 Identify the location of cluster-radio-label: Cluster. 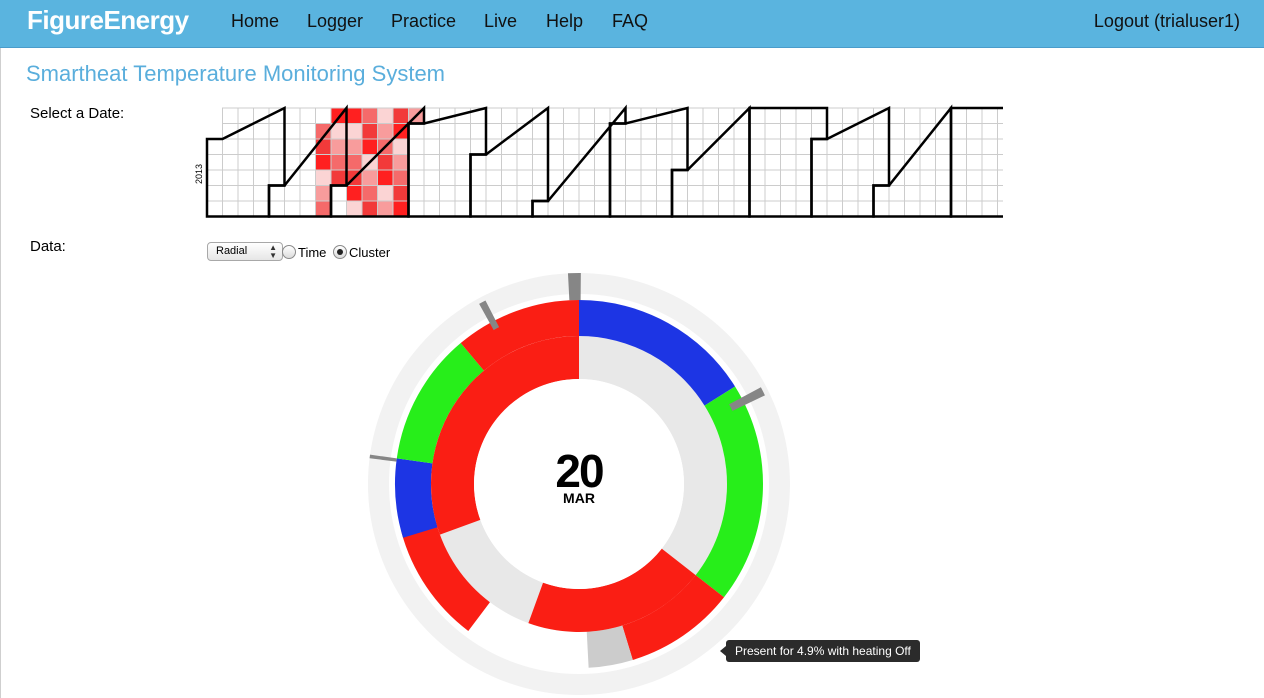
(369, 252).